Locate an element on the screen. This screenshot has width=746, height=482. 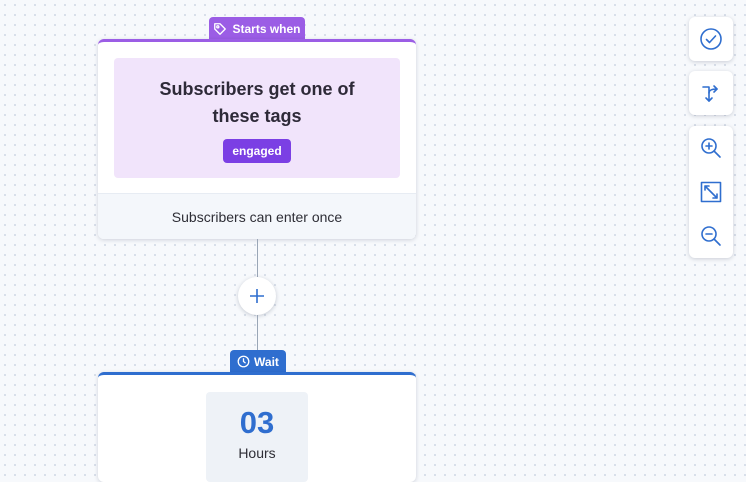
validate-panel is located at coordinates (711, 39).